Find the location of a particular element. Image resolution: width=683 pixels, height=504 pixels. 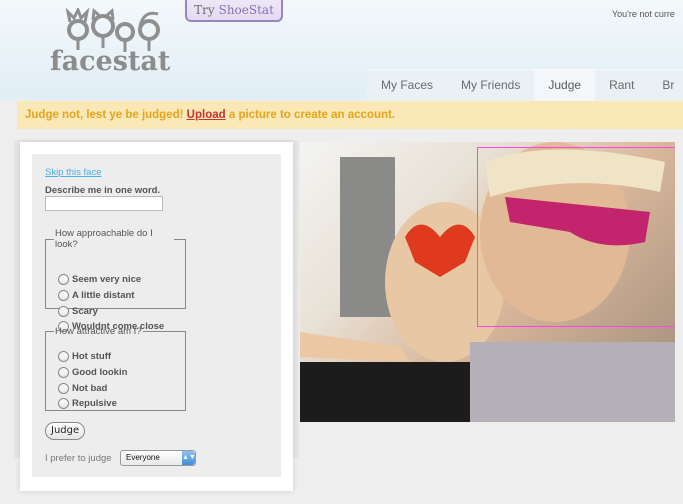

describe-word-input is located at coordinates (104, 203).